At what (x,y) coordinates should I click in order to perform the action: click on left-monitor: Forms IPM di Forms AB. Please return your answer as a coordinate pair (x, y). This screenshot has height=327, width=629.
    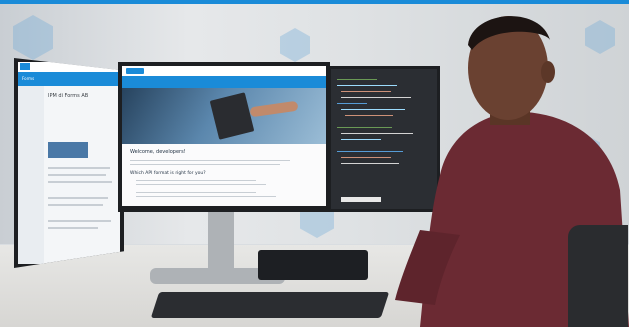
    Looking at the image, I should click on (69, 163).